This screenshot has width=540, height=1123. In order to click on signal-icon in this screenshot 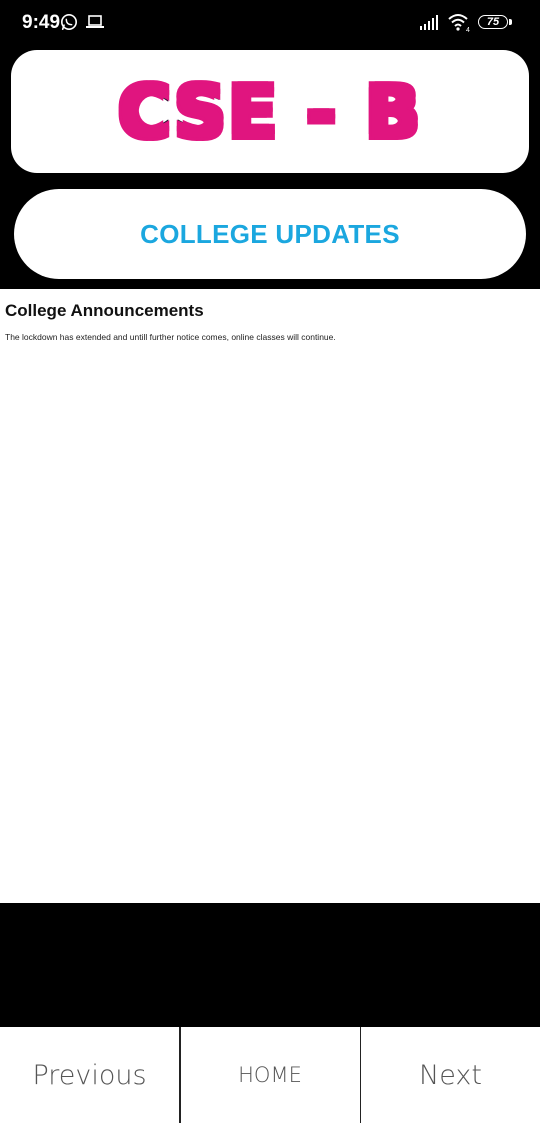, I will do `click(429, 22)`.